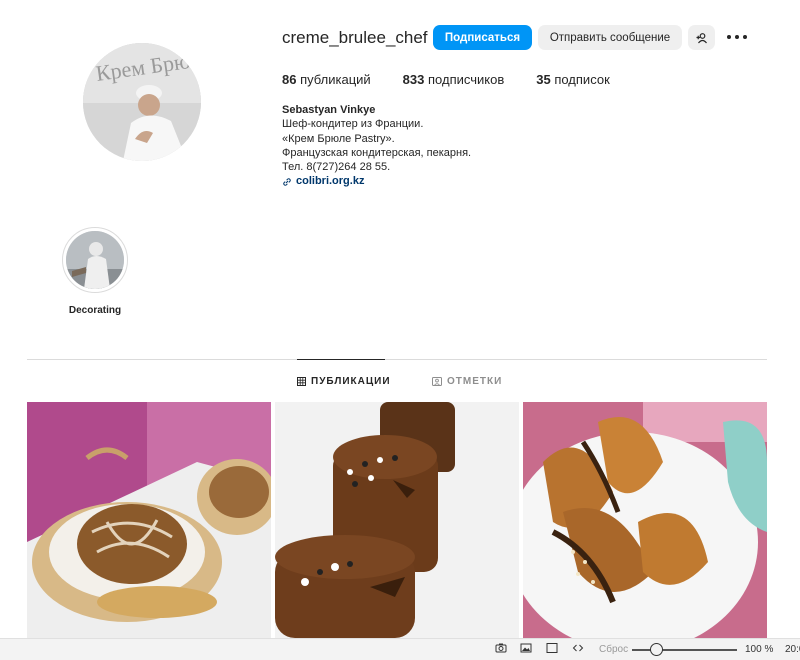 This screenshot has width=800, height=660. What do you see at coordinates (301, 381) in the screenshot?
I see `grid-icon` at bounding box center [301, 381].